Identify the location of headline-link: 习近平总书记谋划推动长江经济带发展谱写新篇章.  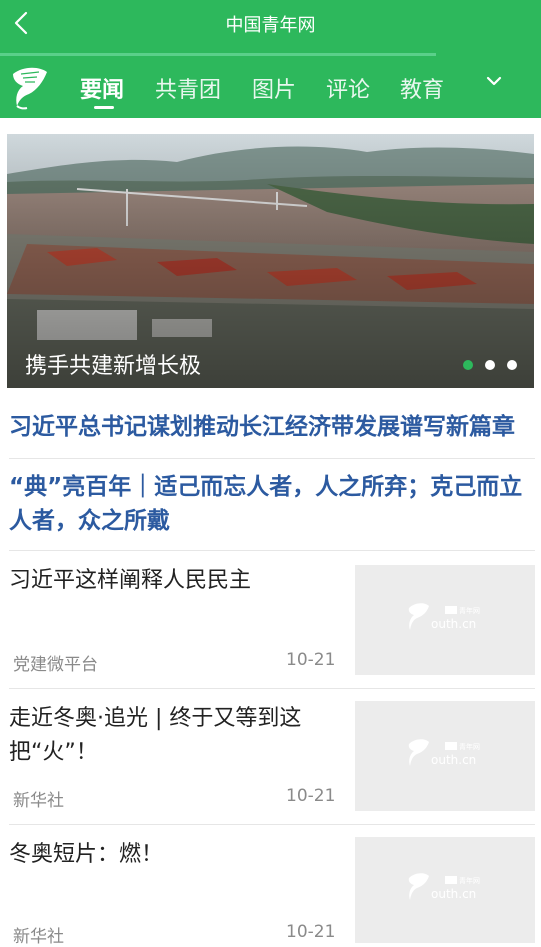
(271, 427).